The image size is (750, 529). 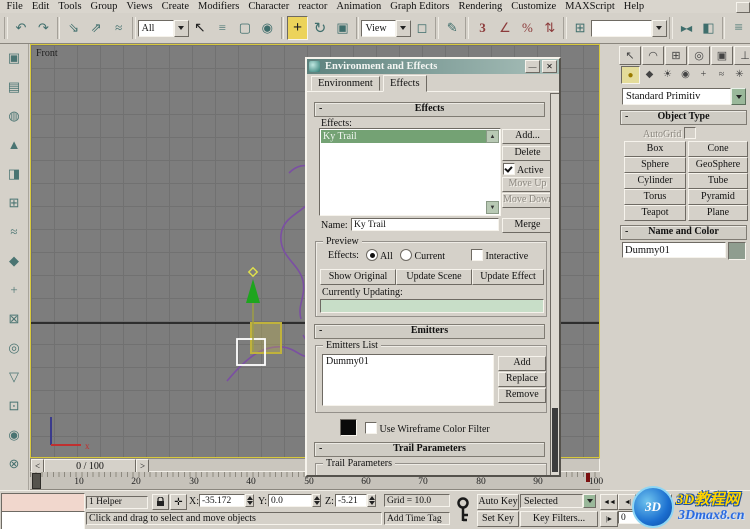 What do you see at coordinates (14, 406) in the screenshot?
I see `reactor-tool-icon: ⊡` at bounding box center [14, 406].